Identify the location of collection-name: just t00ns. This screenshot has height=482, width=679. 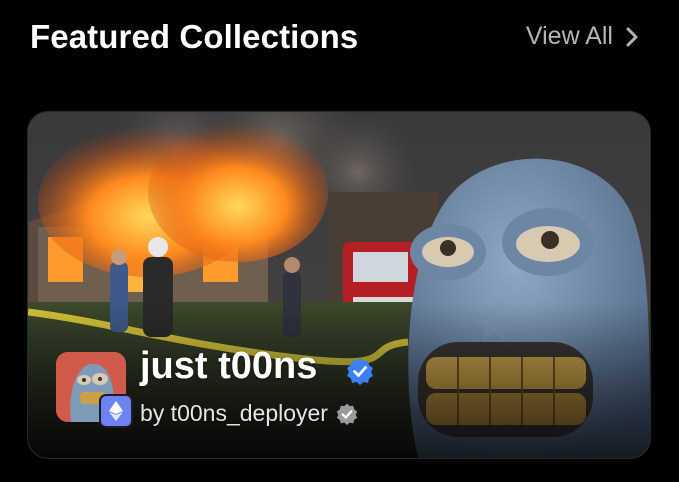
(228, 366).